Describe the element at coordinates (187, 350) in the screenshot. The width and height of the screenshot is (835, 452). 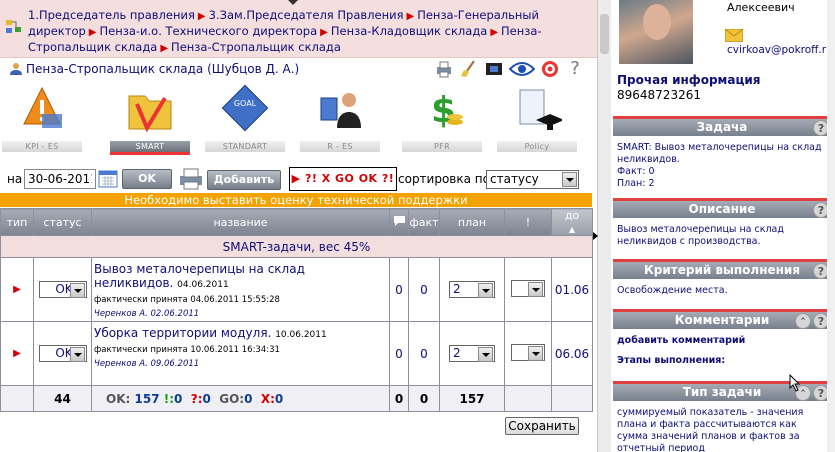
I see `task-fact-note: фактически принята 10.06.2011 16:34:31` at that location.